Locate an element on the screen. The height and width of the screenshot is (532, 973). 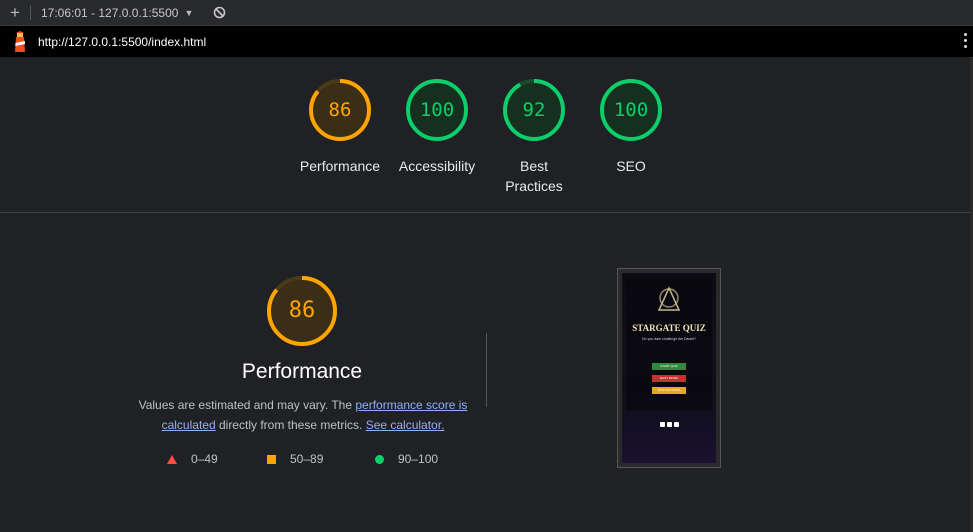
circle-icon is located at coordinates (379, 459).